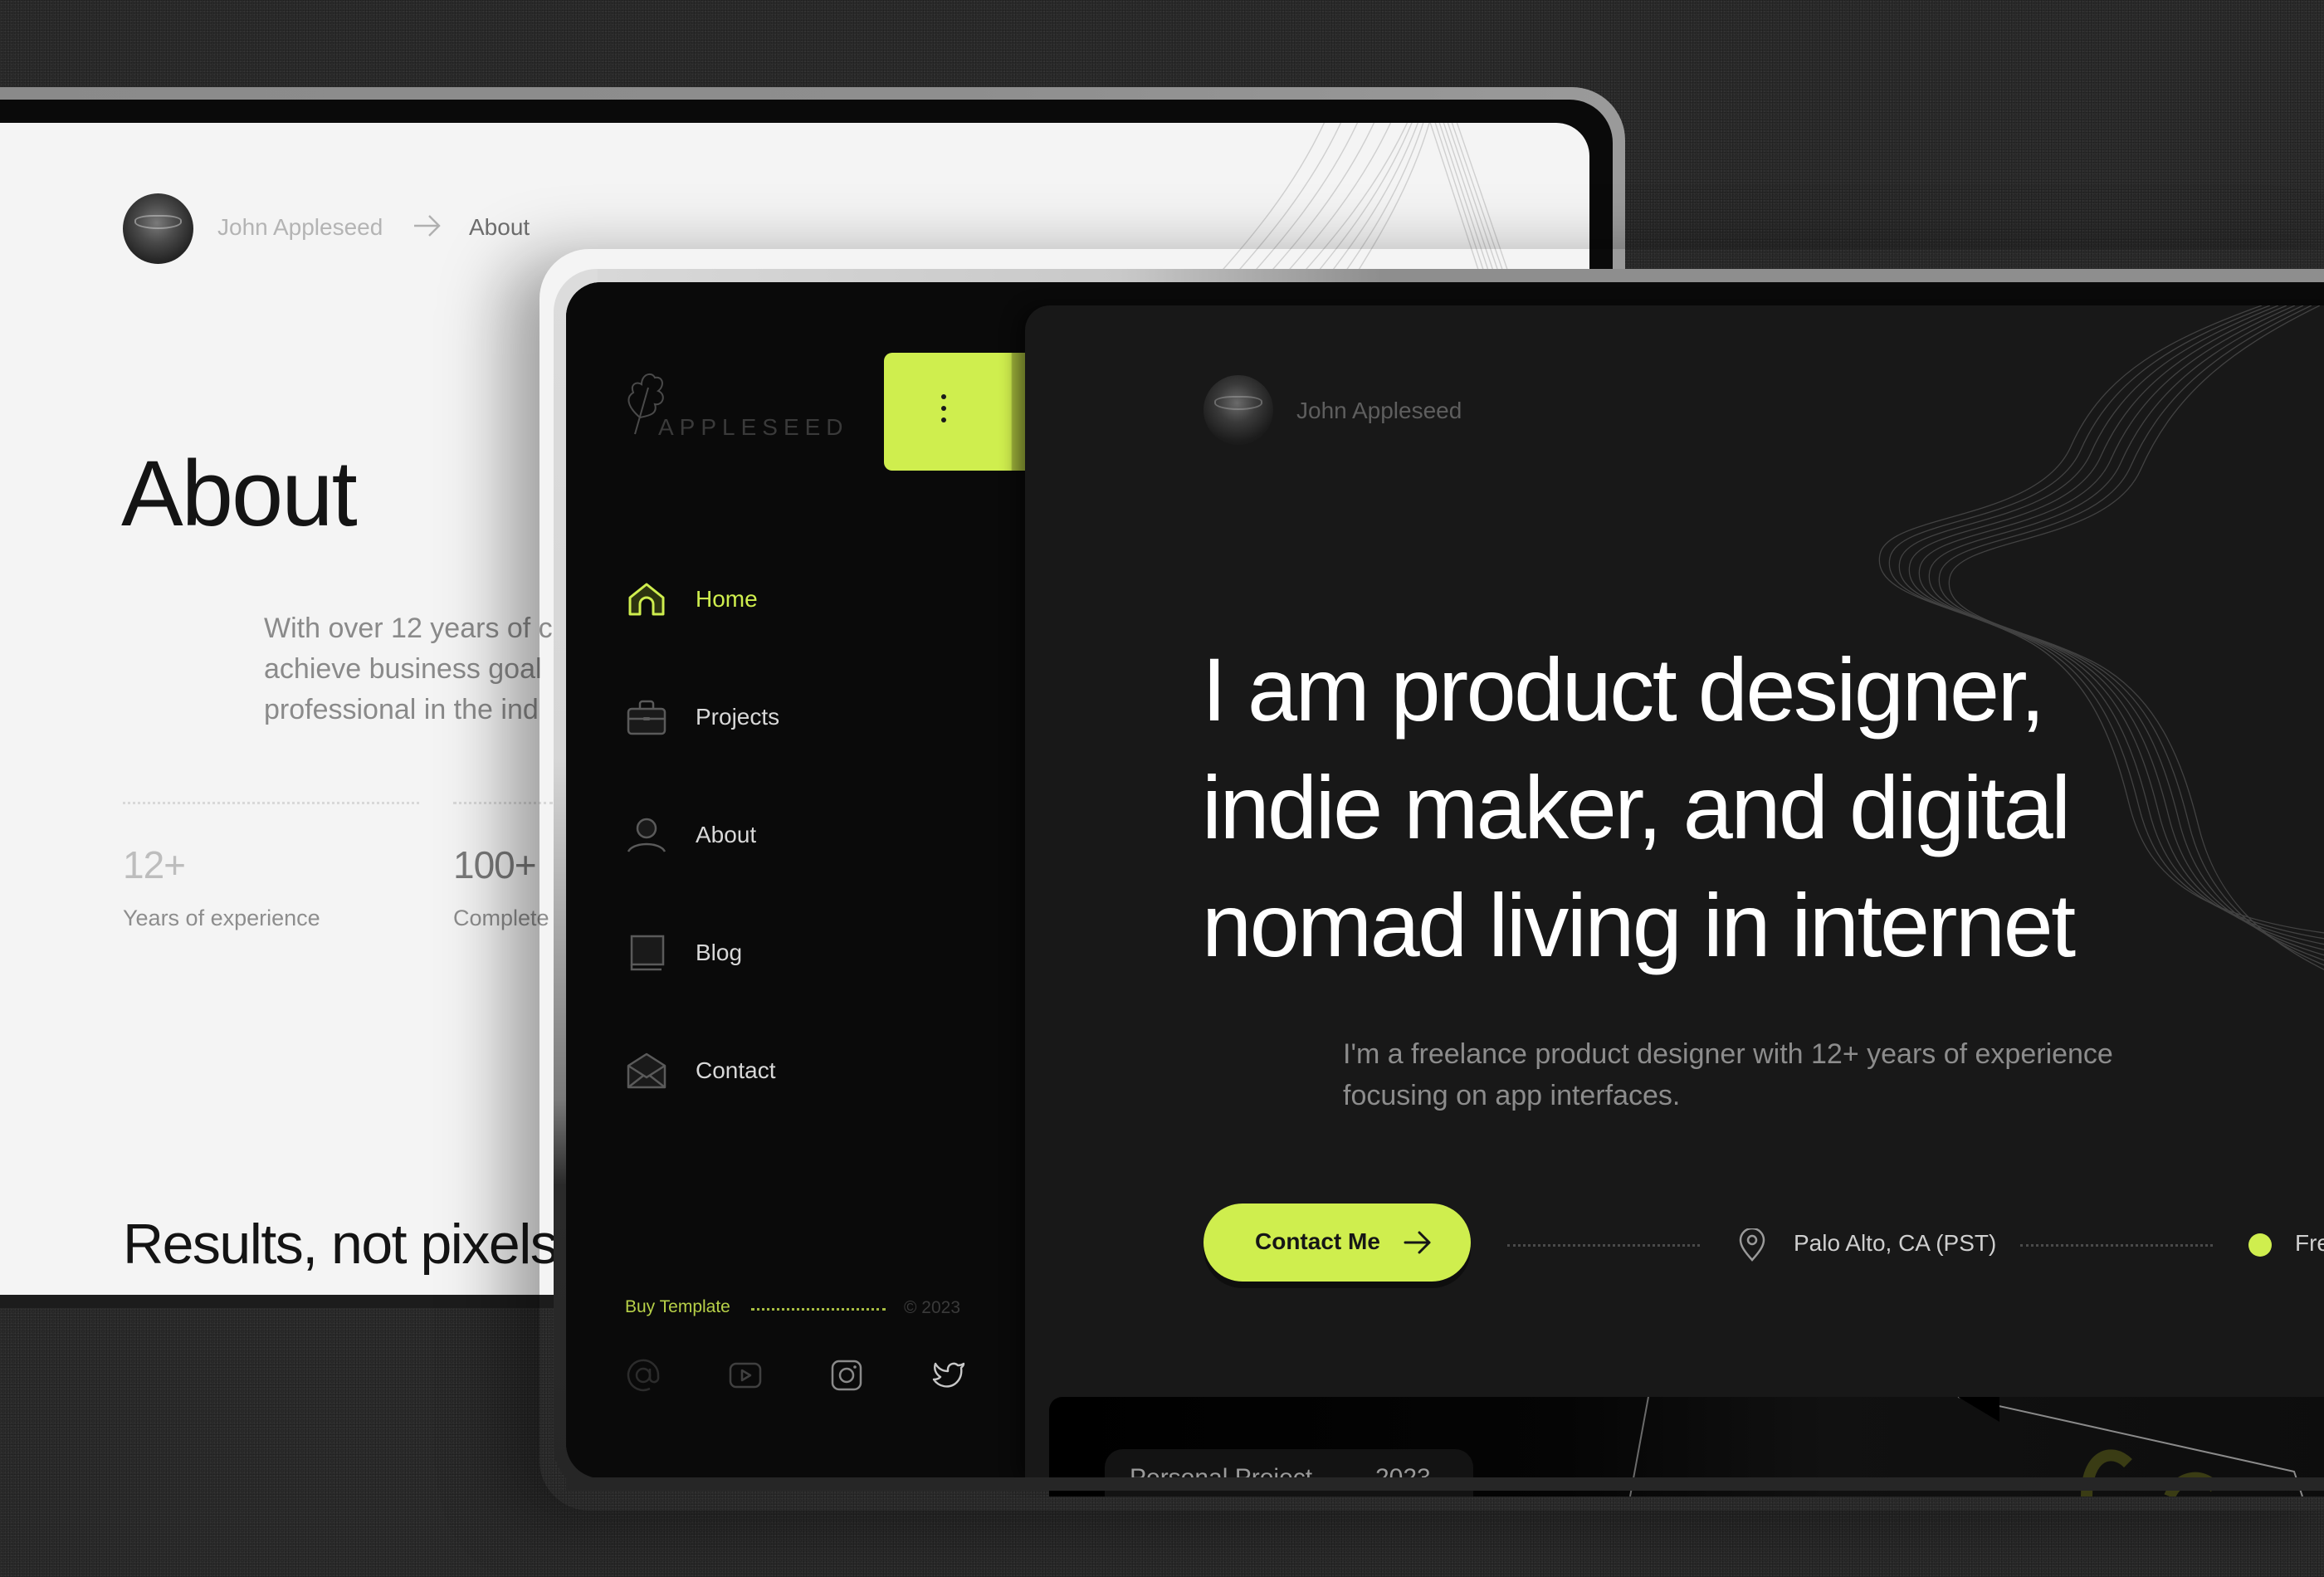 Image resolution: width=2324 pixels, height=1577 pixels. What do you see at coordinates (678, 1307) in the screenshot?
I see `buy-template-link: Buy Template` at bounding box center [678, 1307].